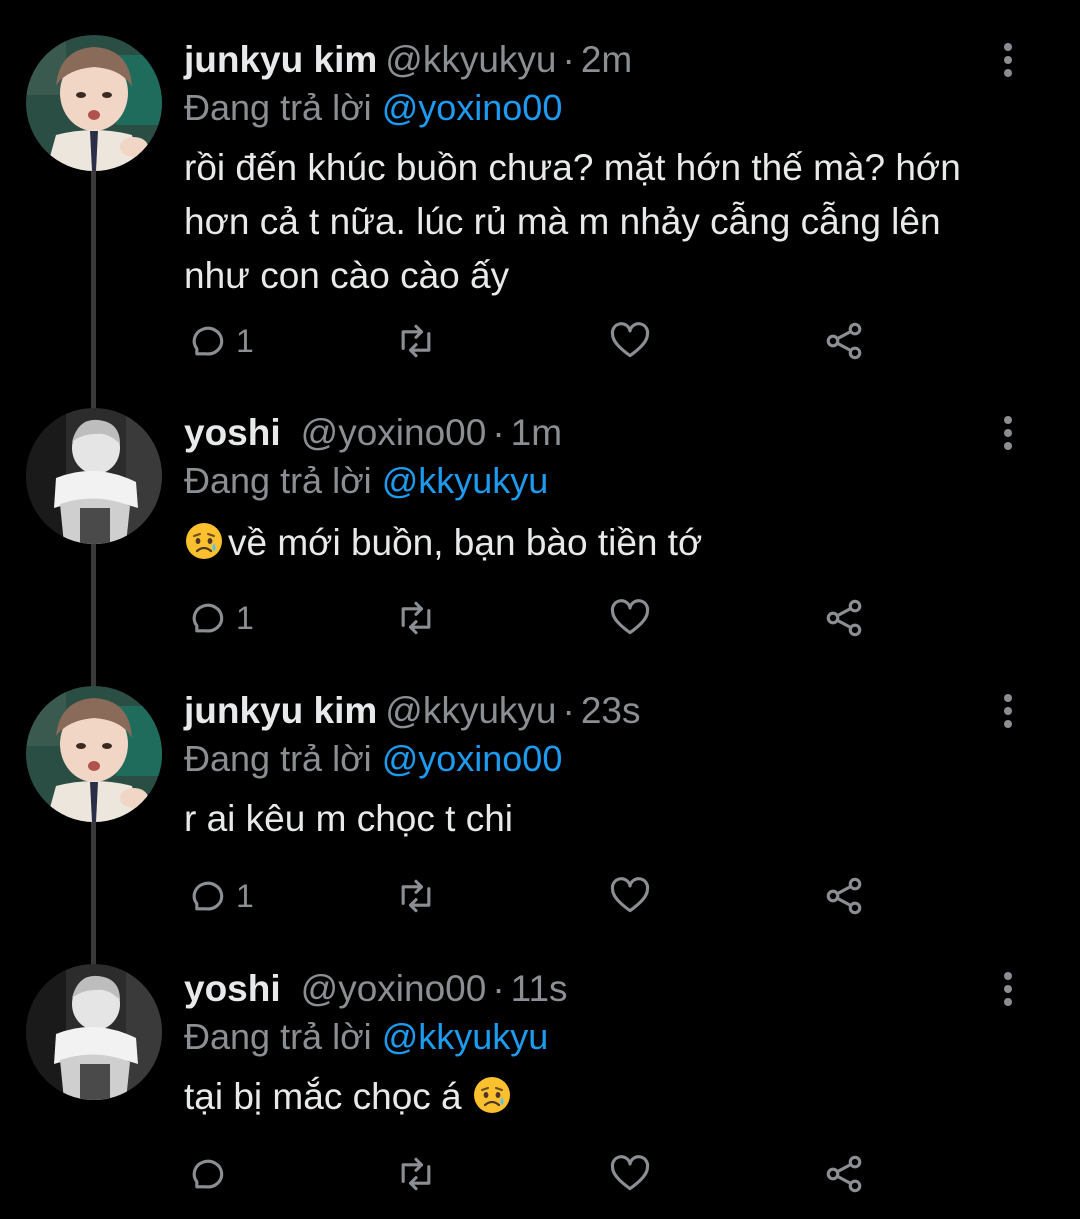 The width and height of the screenshot is (1080, 1219). Describe the element at coordinates (611, 710) in the screenshot. I see `timestamp: 23s` at that location.